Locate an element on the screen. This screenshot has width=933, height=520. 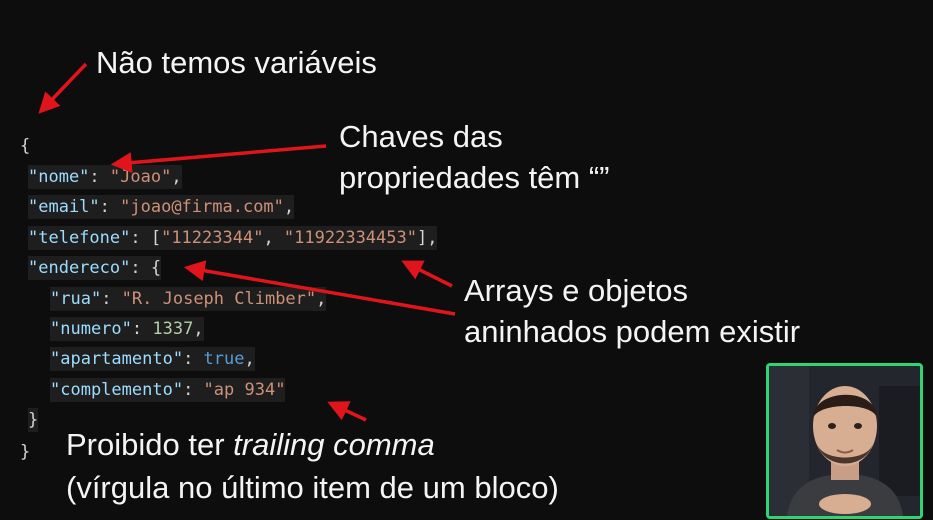
arrow-nested-object is located at coordinates (319, 288).